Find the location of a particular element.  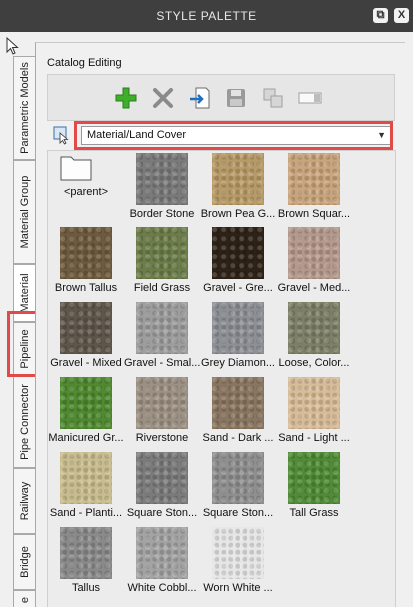

tab-railway: Railway is located at coordinates (24, 501).